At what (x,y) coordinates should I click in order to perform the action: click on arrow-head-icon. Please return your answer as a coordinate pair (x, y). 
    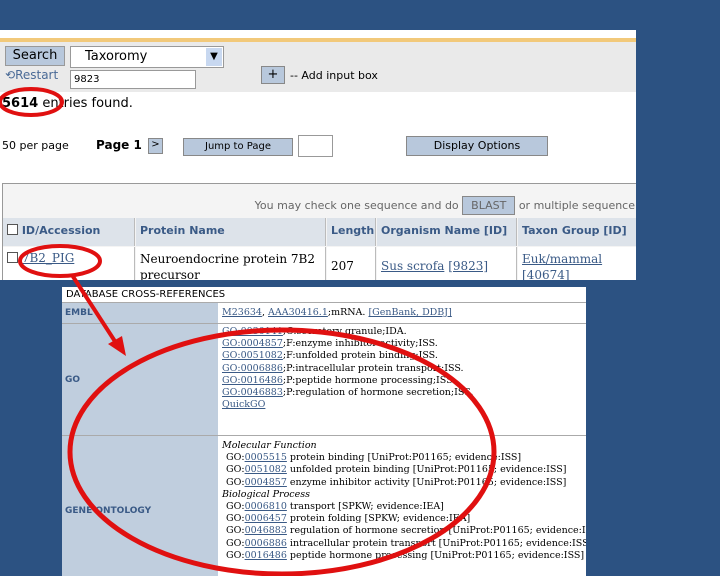
    Looking at the image, I should click on (117, 346).